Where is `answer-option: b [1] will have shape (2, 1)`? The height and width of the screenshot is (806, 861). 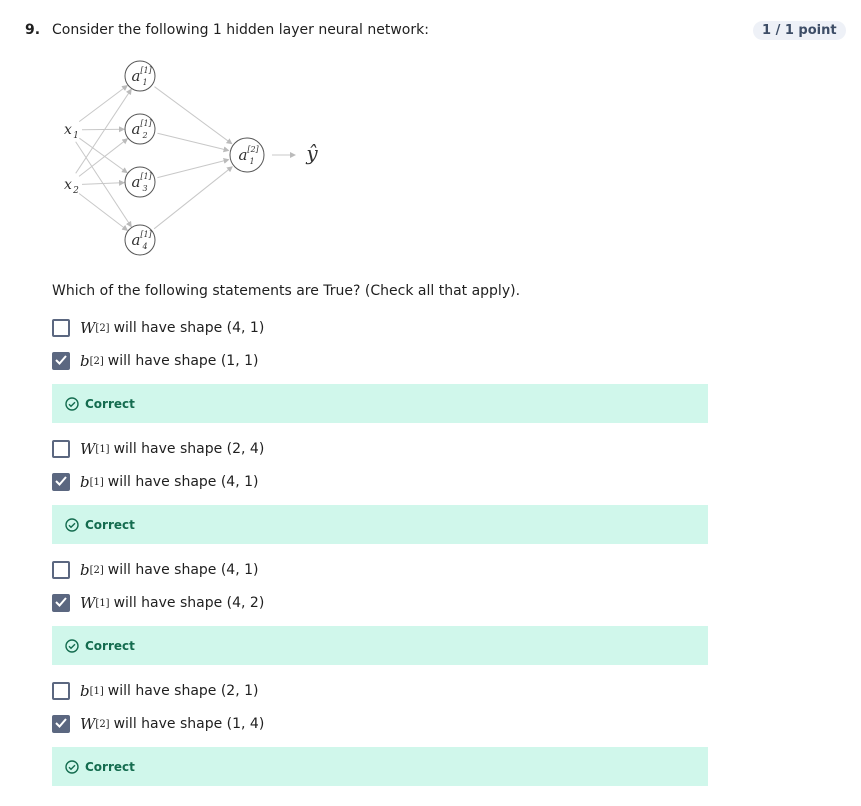 answer-option: b [1] will have shape (2, 1) is located at coordinates (155, 691).